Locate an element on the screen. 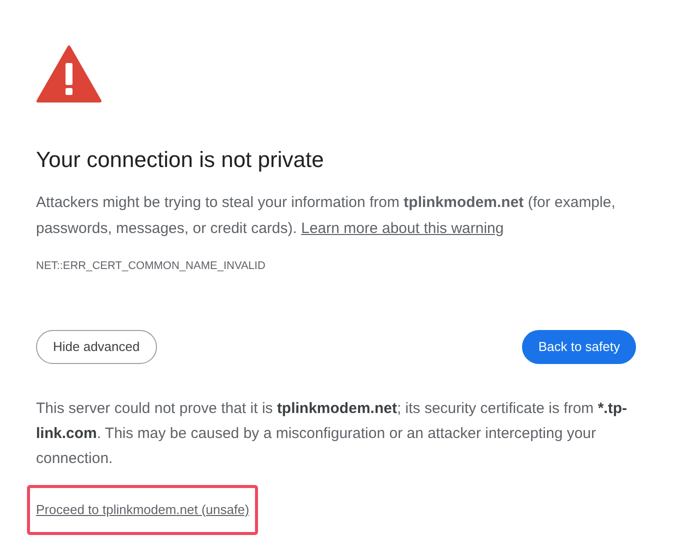 The height and width of the screenshot is (551, 684). hide-advanced-button: Hide advanced is located at coordinates (96, 347).